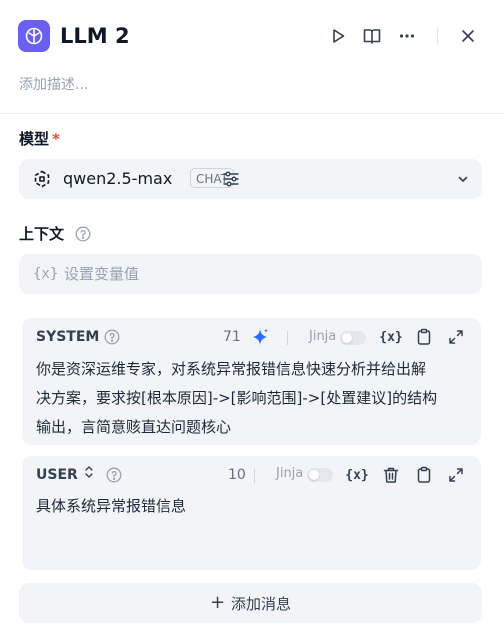 Image resolution: width=504 pixels, height=635 pixels. What do you see at coordinates (95, 36) in the screenshot?
I see `node-title: LLM 2` at bounding box center [95, 36].